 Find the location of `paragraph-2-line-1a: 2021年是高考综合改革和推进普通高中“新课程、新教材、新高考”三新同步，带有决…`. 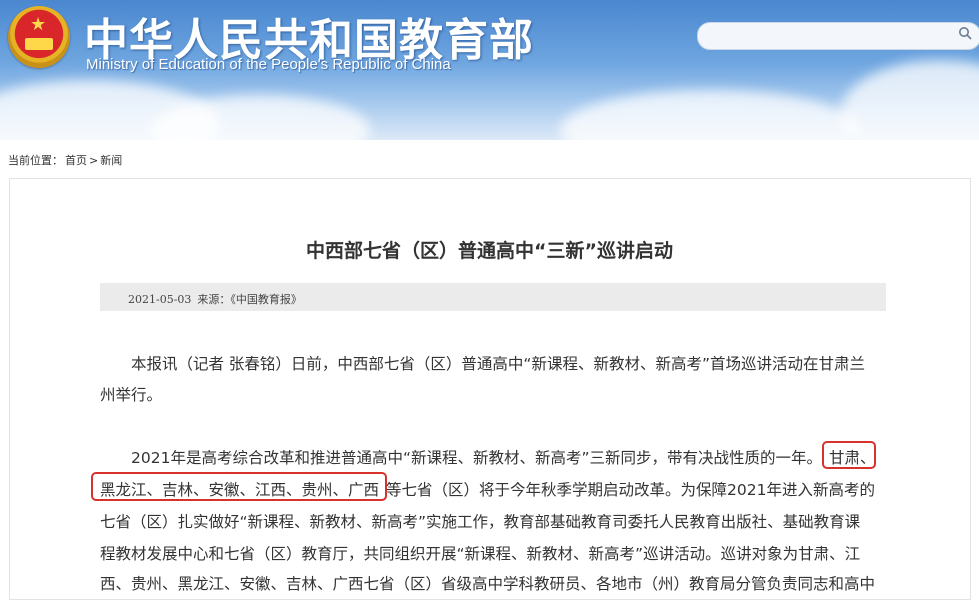

paragraph-2-line-1a: 2021年是高考综合改革和推进普通高中“新课程、新教材、新高考”三新同步，带有决… is located at coordinates (477, 458).